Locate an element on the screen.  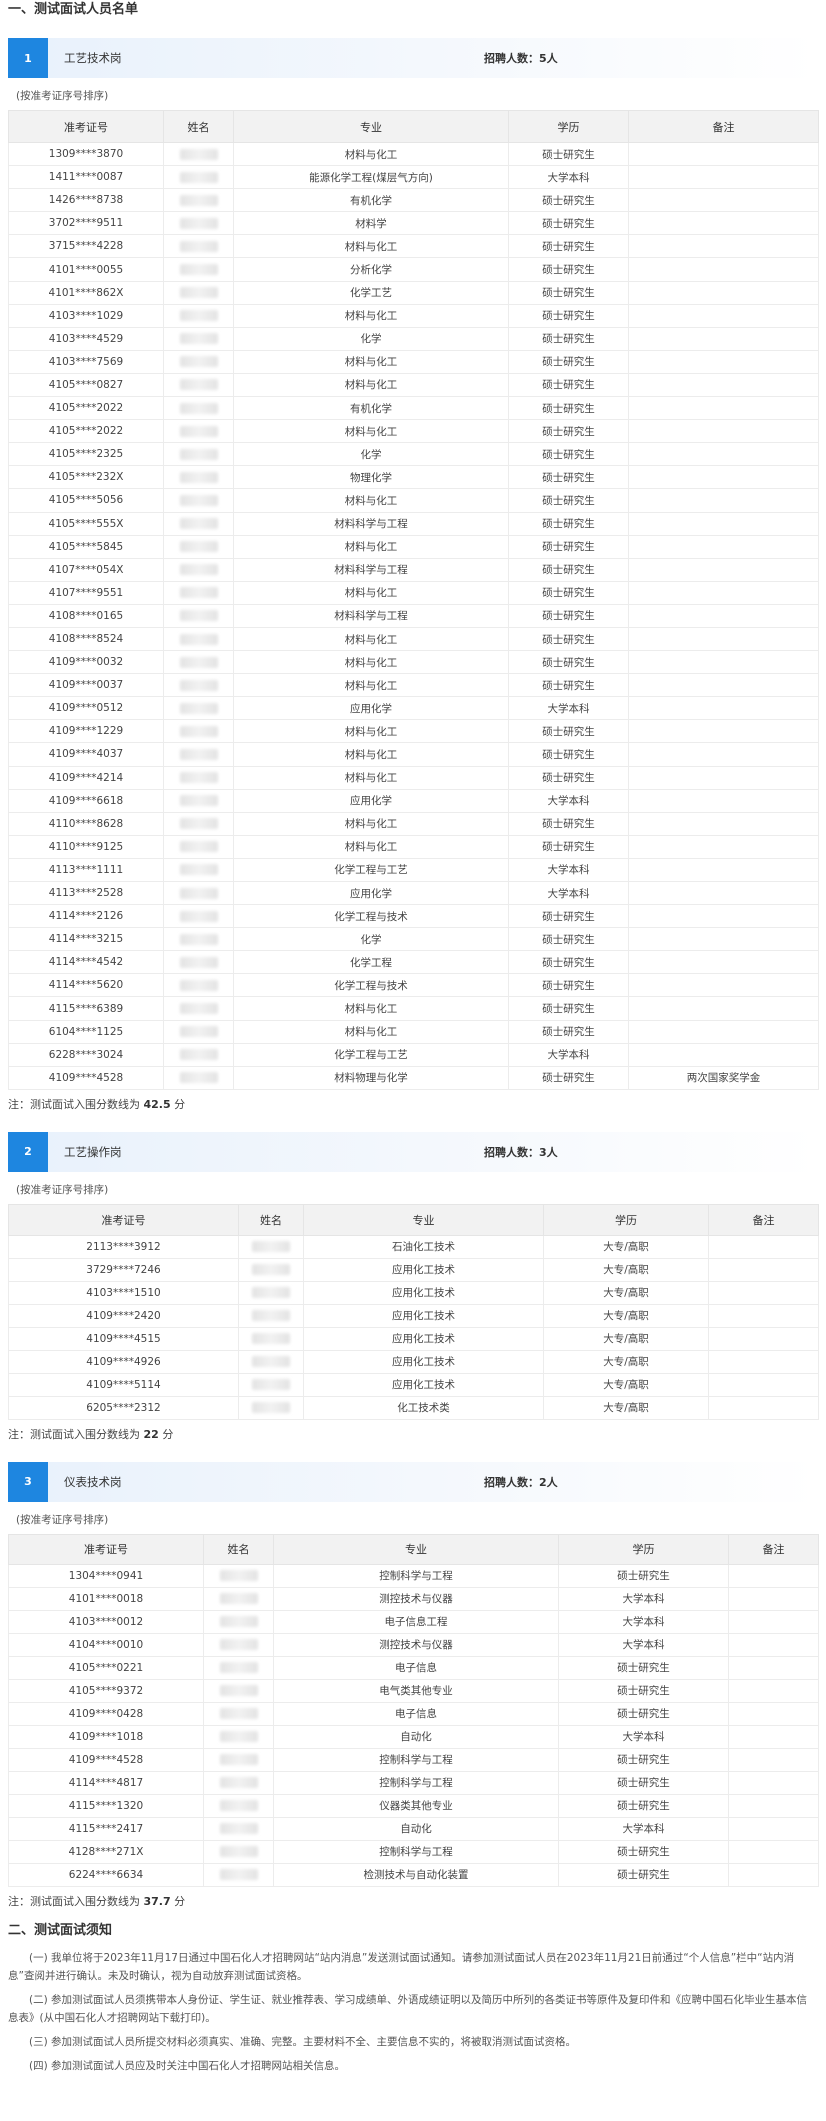
table-row: 4109****0037 材料与化工 硕士研究生 is located at coordinates (413, 685).